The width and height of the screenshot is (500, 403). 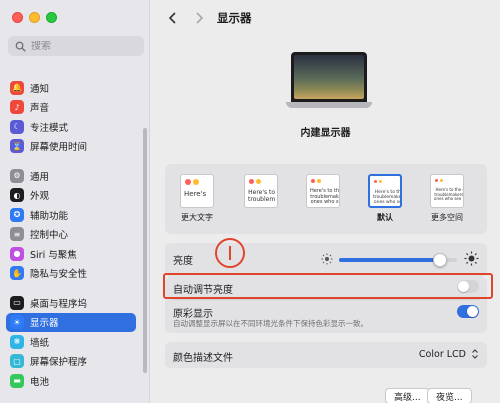 I want to click on sidebar-item: ▢ 屏幕保护程序, so click(x=71, y=362).